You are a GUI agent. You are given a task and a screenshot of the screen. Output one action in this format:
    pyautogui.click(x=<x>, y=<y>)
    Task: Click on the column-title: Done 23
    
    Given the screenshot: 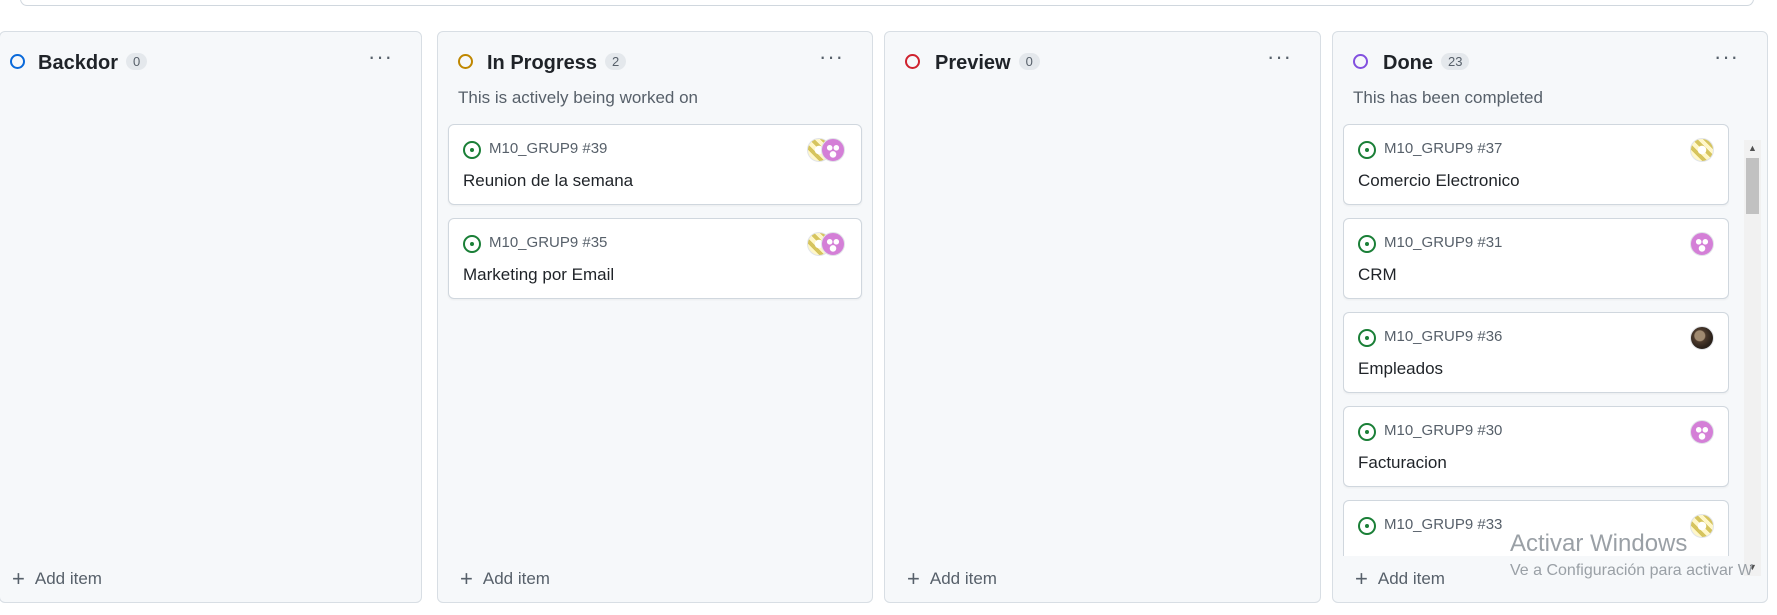 What is the action you would take?
    pyautogui.click(x=1426, y=63)
    